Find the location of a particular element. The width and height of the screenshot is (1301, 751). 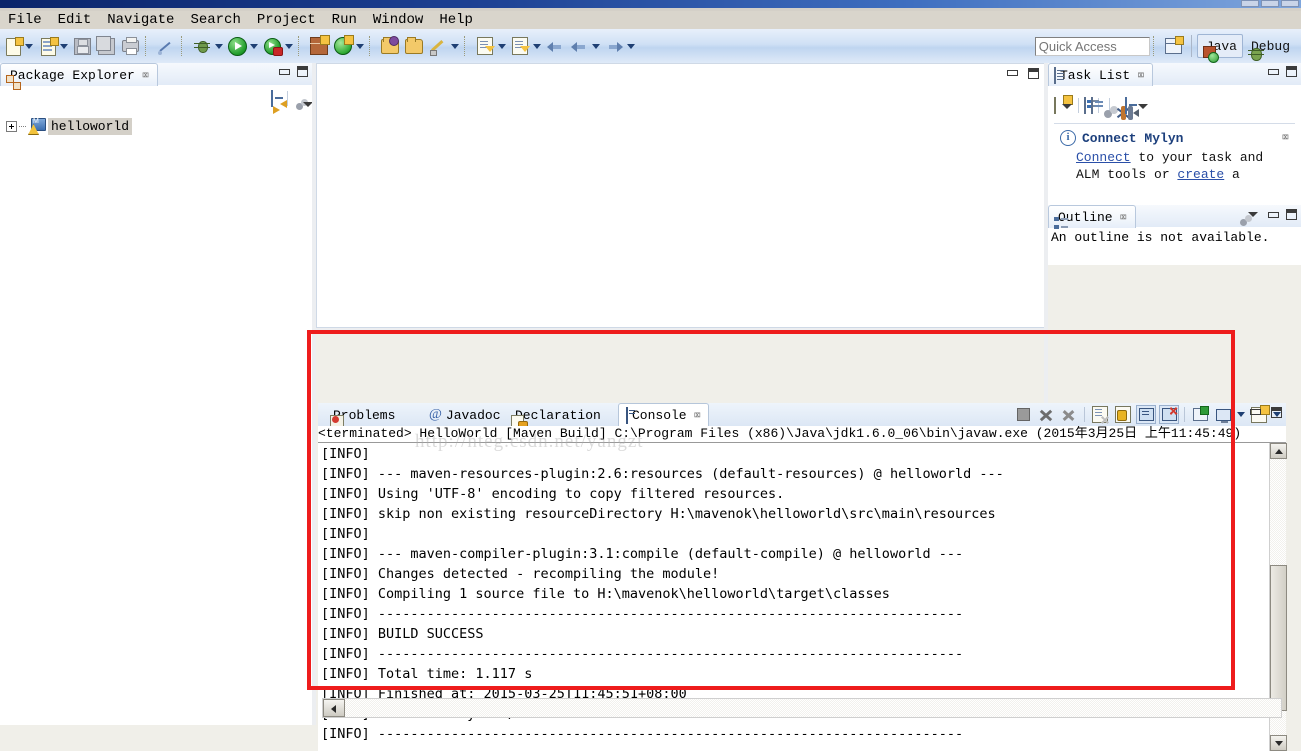

window-minimize-button is located at coordinates (1250, 3).